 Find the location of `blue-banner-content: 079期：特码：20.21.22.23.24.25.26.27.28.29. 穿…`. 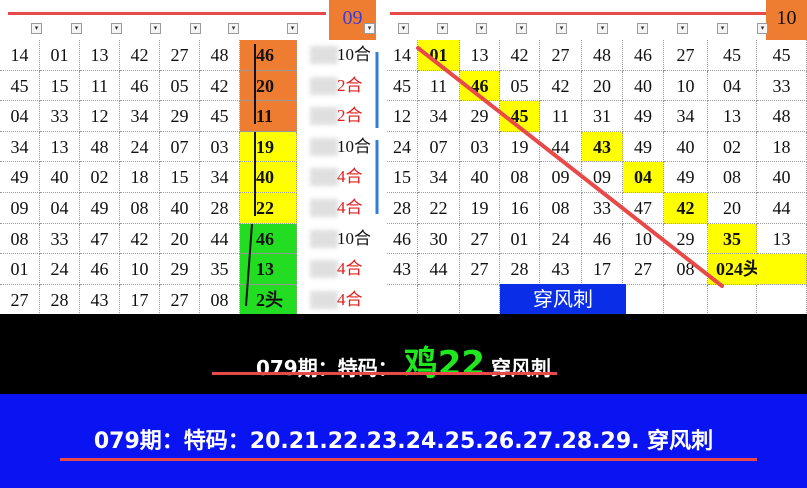

blue-banner-content: 079期：特码：20.21.22.23.24.25.26.27.28.29. 穿… is located at coordinates (403, 441).